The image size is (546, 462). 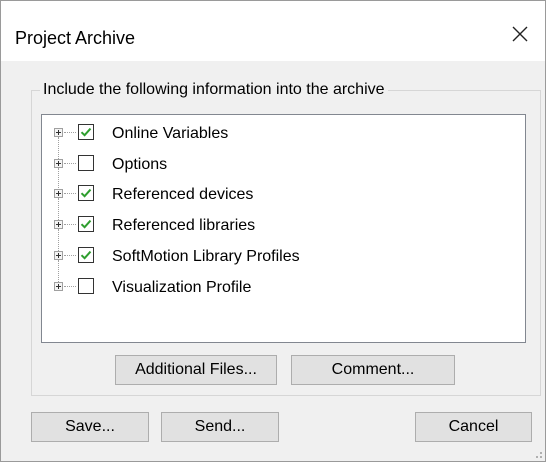 I want to click on tree-item-online-variables: Online Variables, so click(x=283, y=142).